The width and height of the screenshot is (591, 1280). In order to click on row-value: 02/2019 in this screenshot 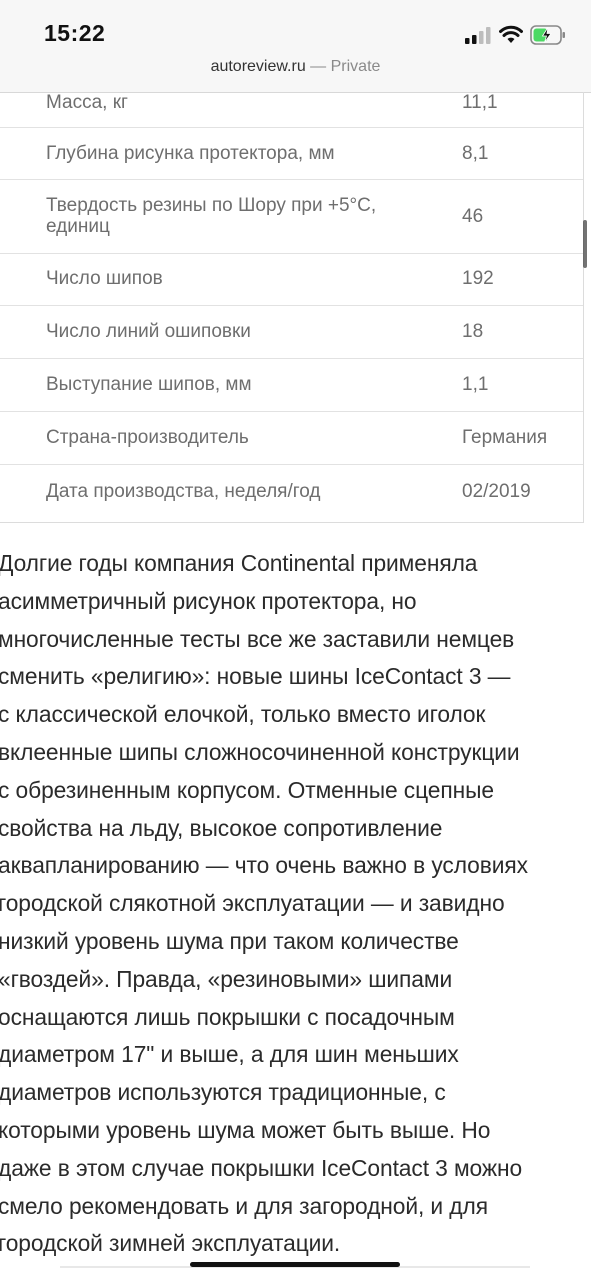, I will do `click(496, 491)`.